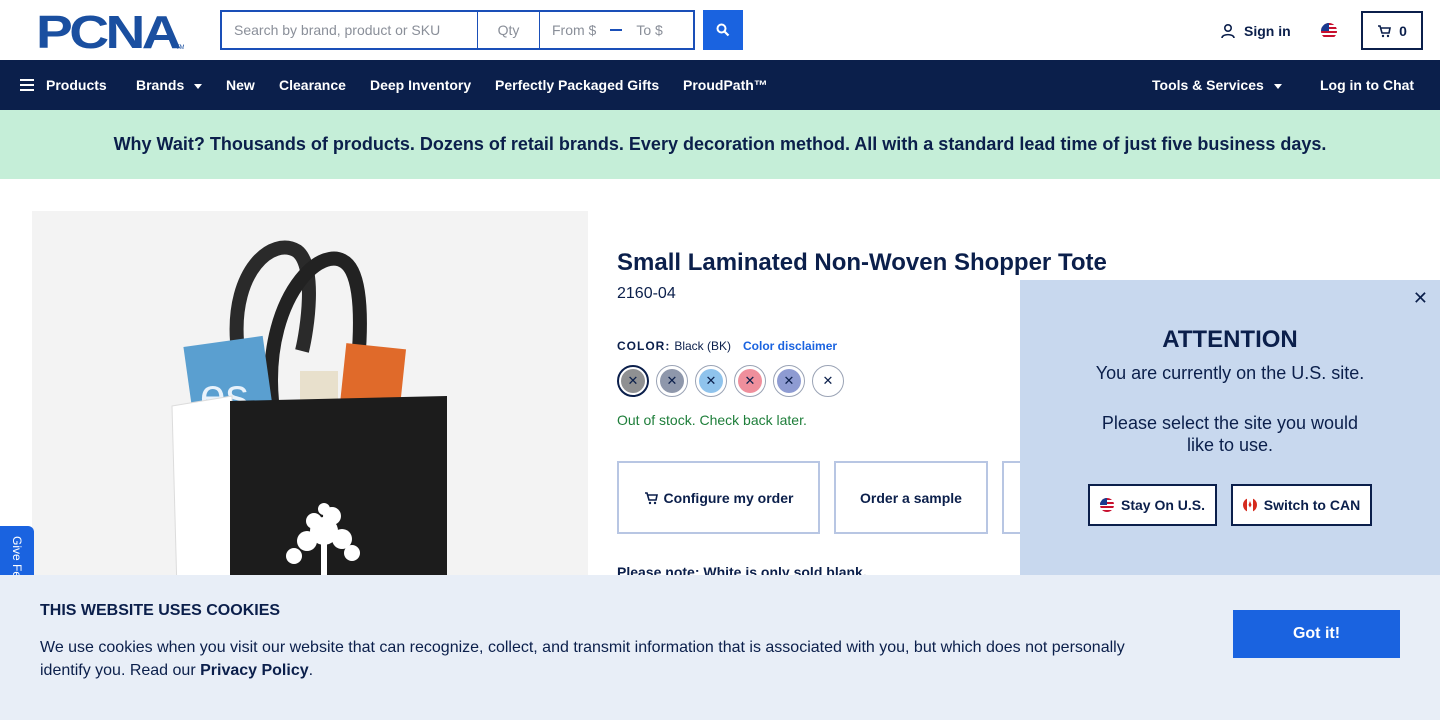 This screenshot has width=1440, height=720. I want to click on nav-deep-inventory-label: Deep Inventory, so click(421, 85).